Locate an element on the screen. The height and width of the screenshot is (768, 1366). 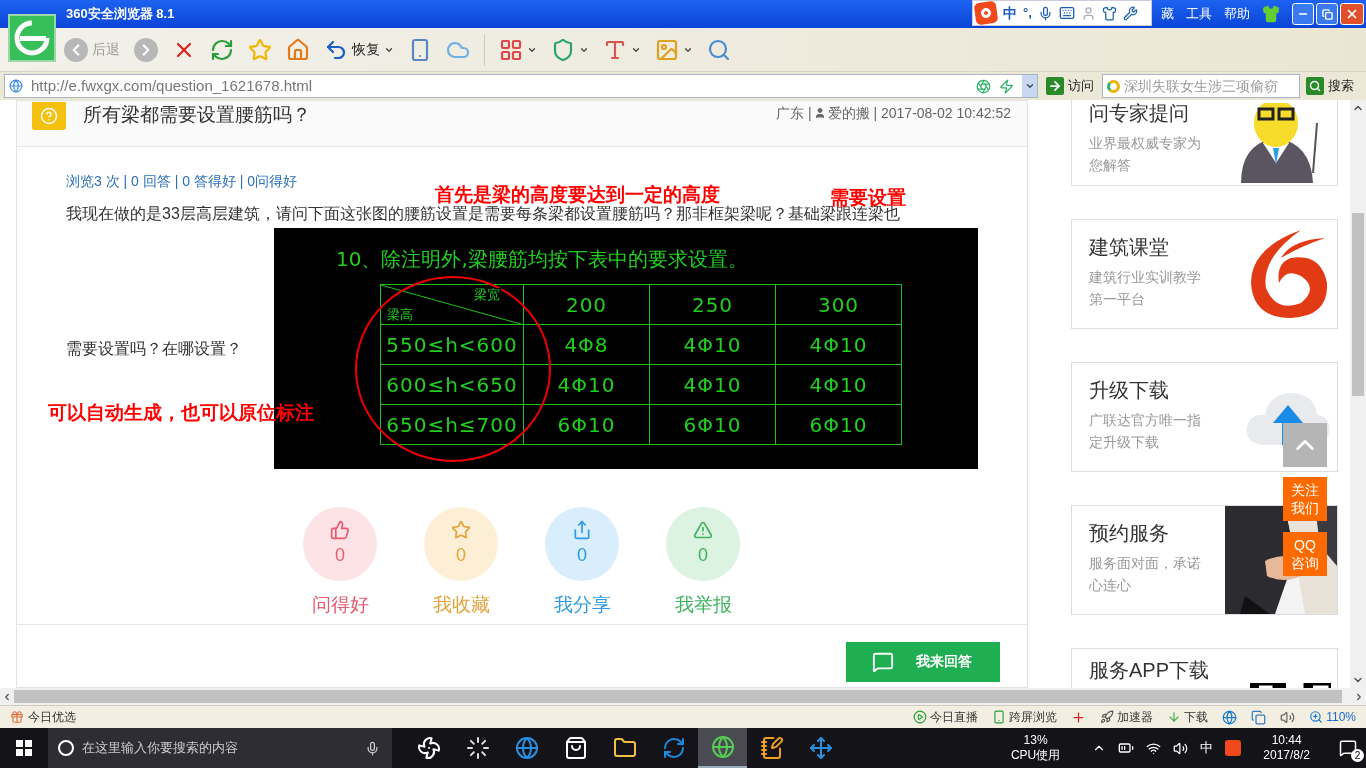
folder-icon is located at coordinates (624, 748).